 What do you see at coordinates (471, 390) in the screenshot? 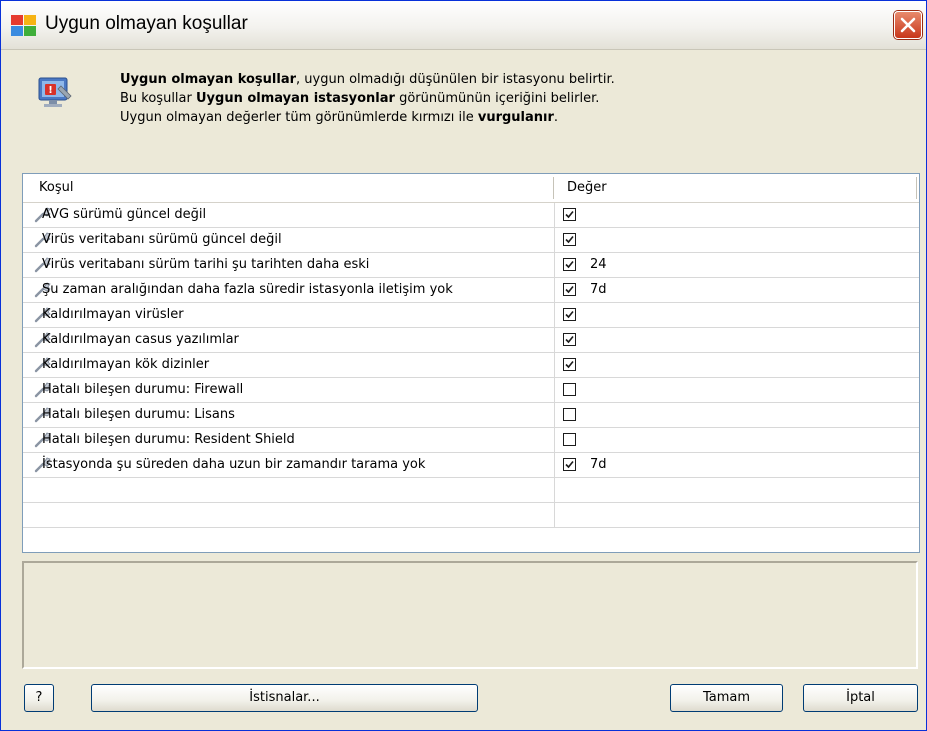
I see `table-row: Hatalı bileşen durumu: Firewall` at bounding box center [471, 390].